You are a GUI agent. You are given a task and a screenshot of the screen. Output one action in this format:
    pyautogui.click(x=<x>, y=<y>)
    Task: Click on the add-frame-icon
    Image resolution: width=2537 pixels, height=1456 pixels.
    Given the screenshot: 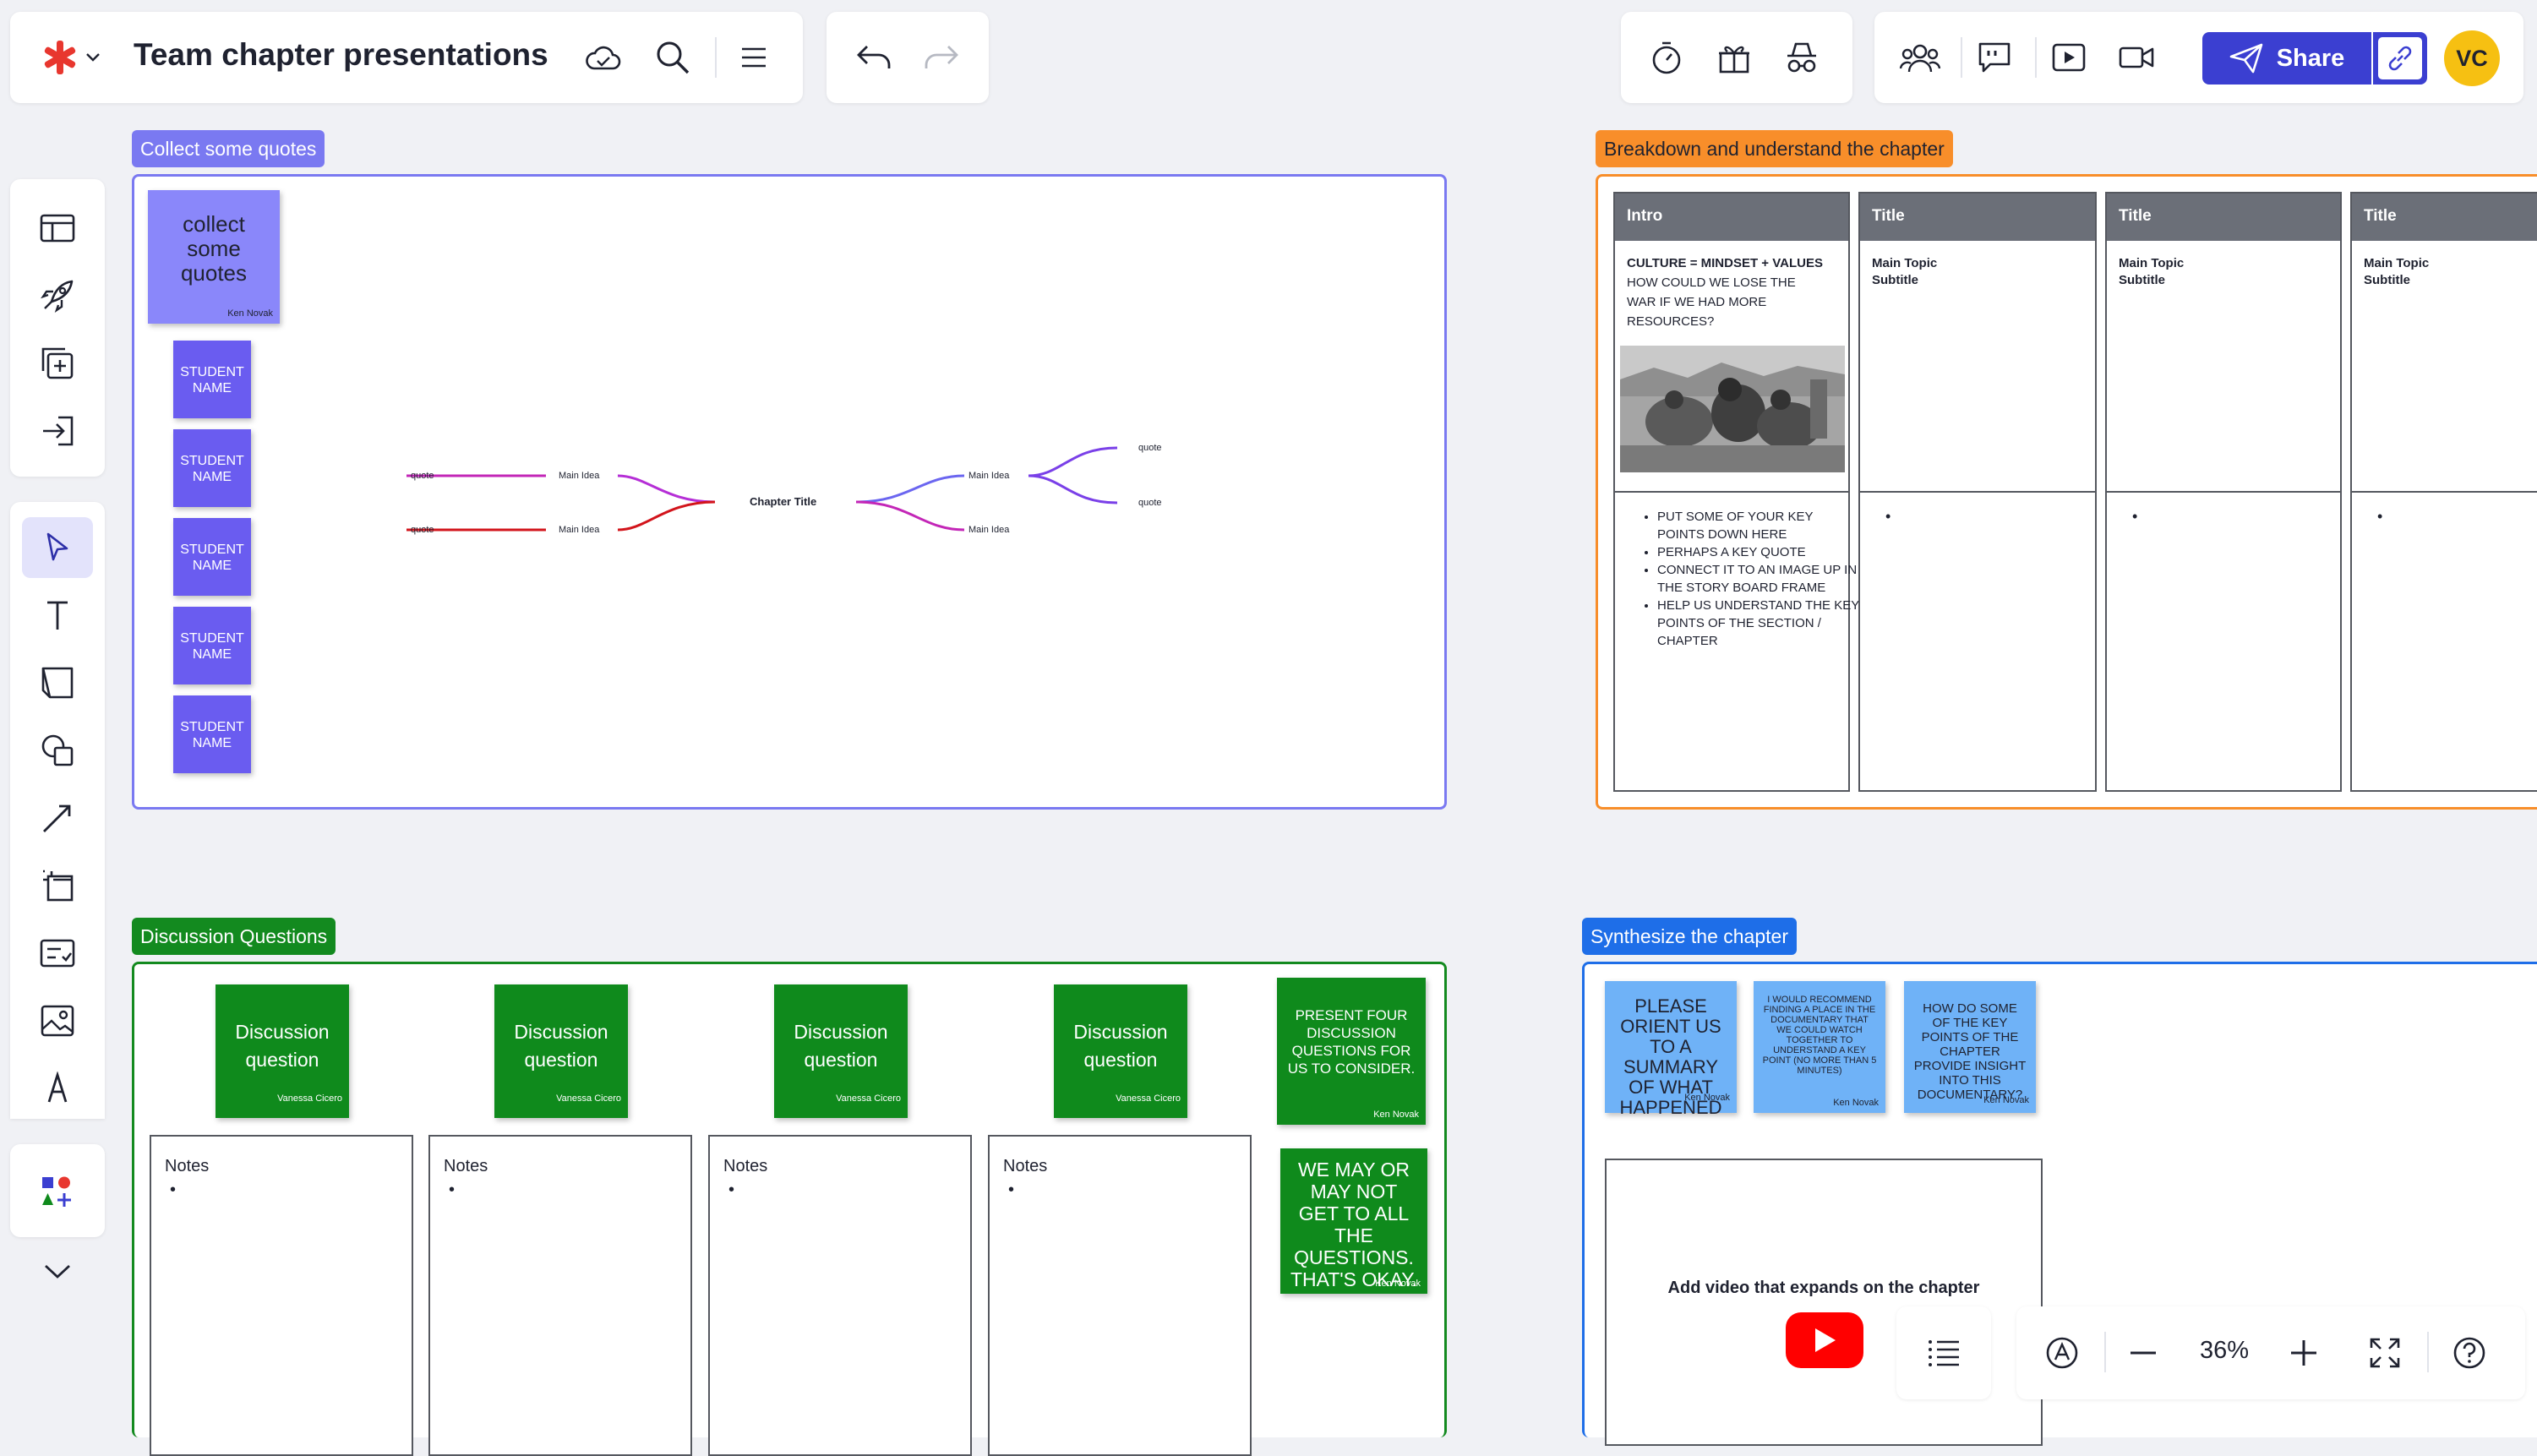 What is the action you would take?
    pyautogui.click(x=57, y=364)
    